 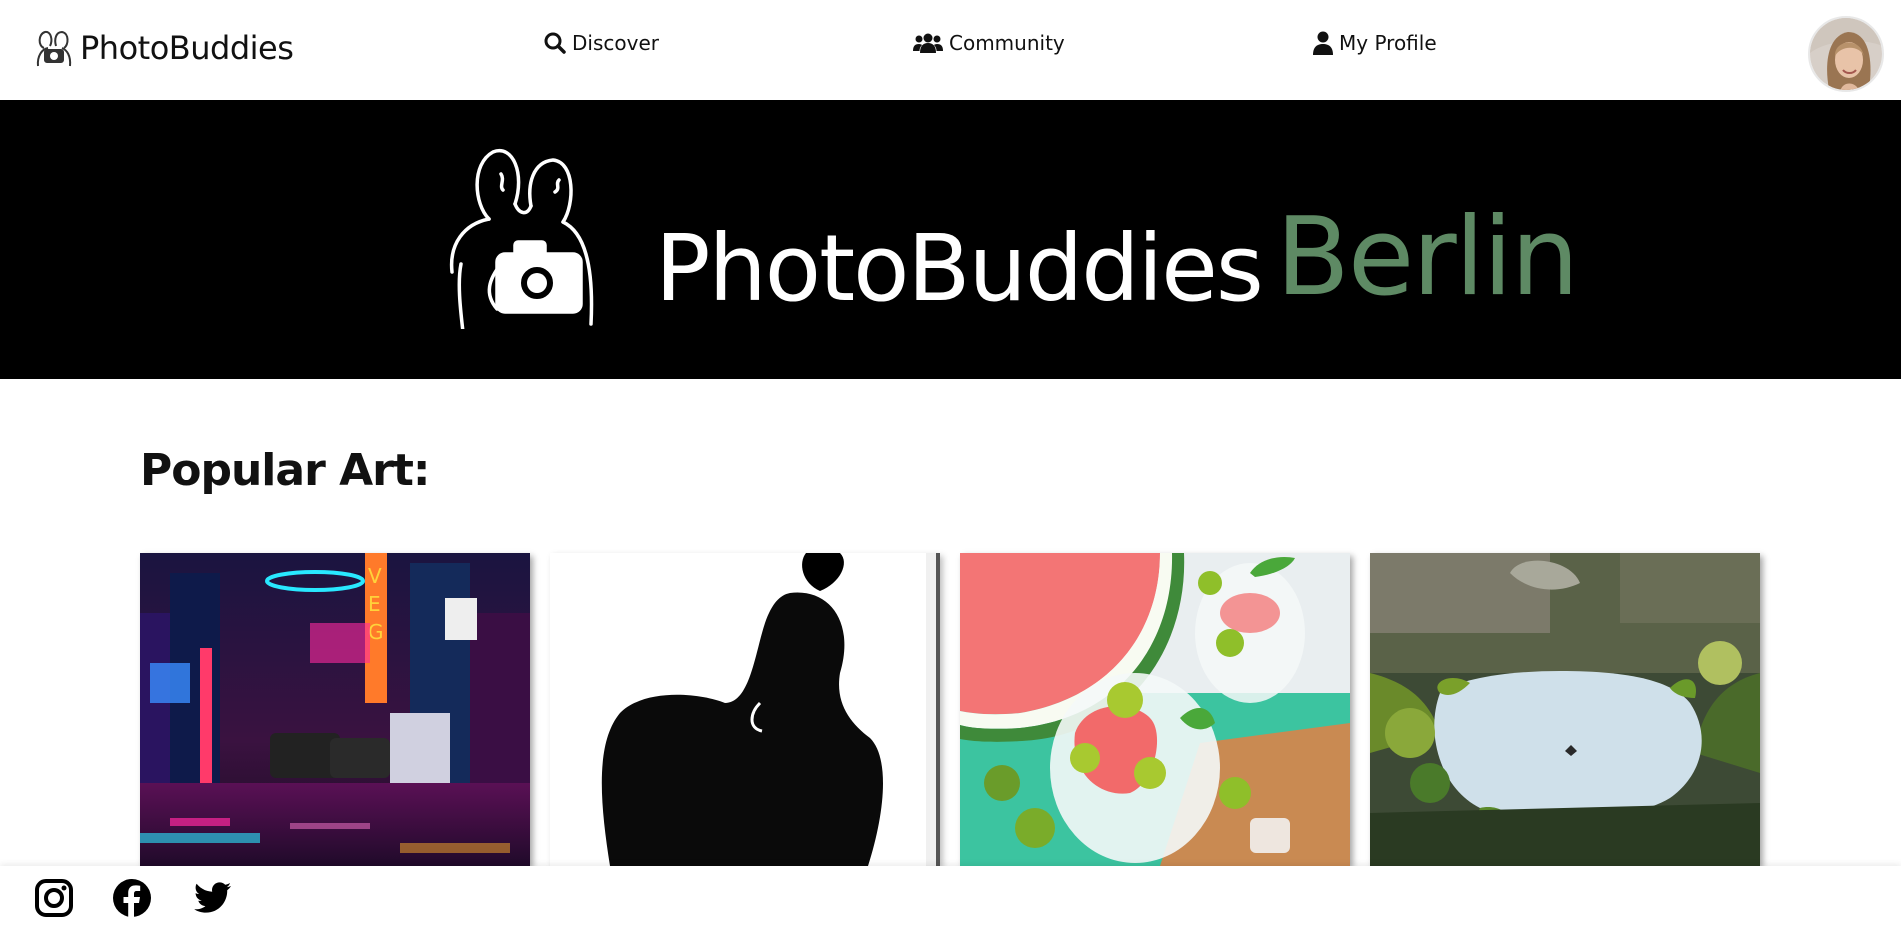 I want to click on facebook-icon, so click(x=132, y=898).